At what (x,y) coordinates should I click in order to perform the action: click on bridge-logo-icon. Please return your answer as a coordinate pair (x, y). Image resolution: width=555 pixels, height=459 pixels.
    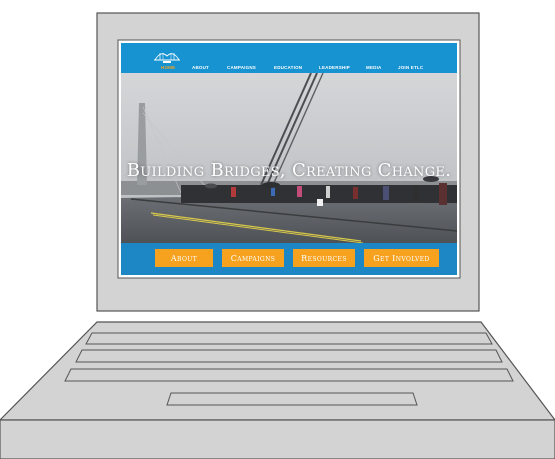
    Looking at the image, I should click on (167, 56).